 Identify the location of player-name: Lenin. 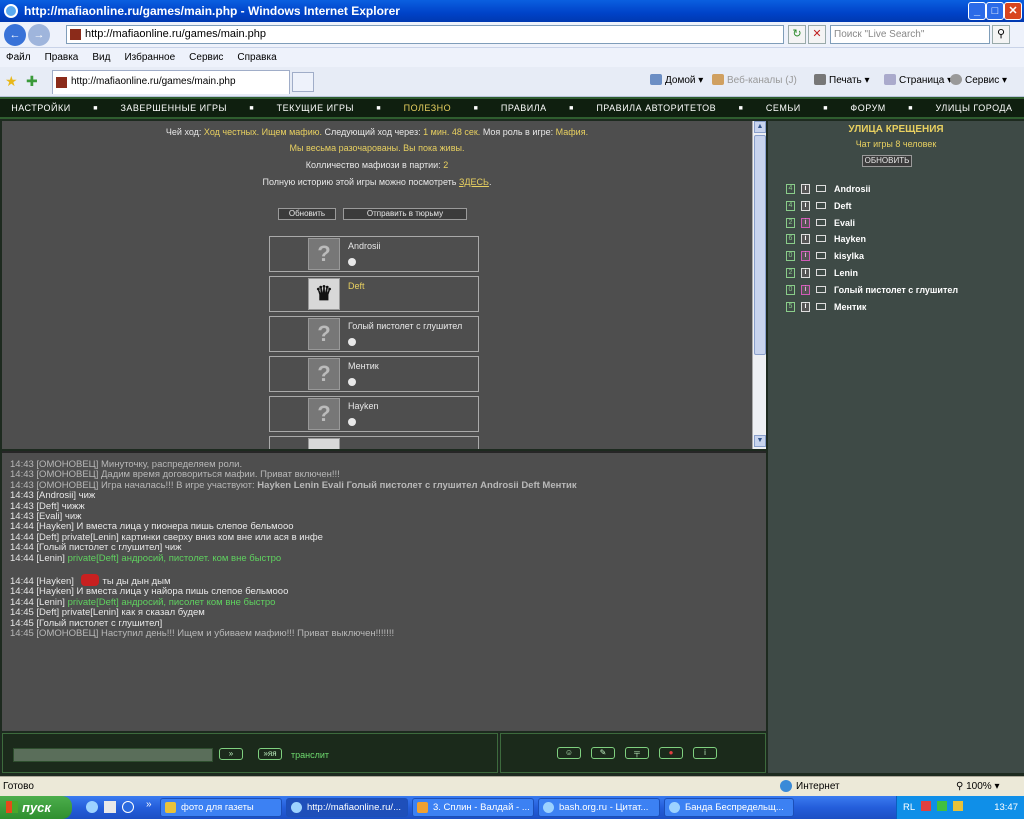
(846, 273).